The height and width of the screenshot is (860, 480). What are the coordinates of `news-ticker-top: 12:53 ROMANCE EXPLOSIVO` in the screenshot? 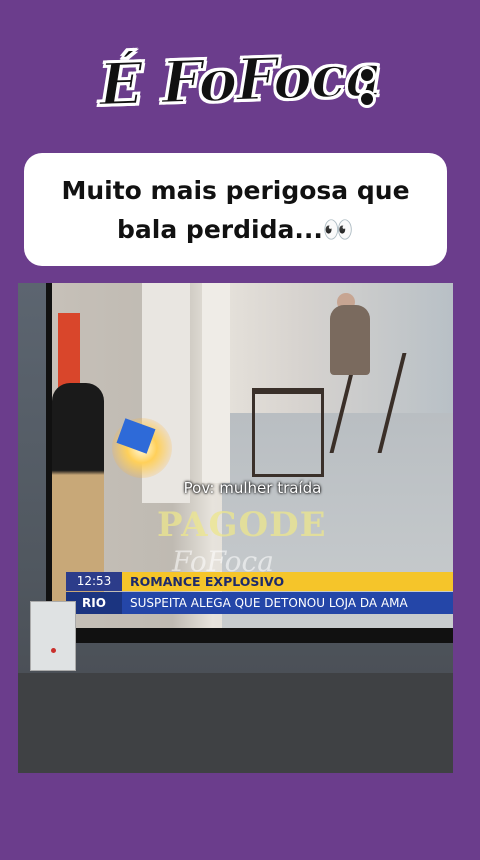 It's located at (259, 581).